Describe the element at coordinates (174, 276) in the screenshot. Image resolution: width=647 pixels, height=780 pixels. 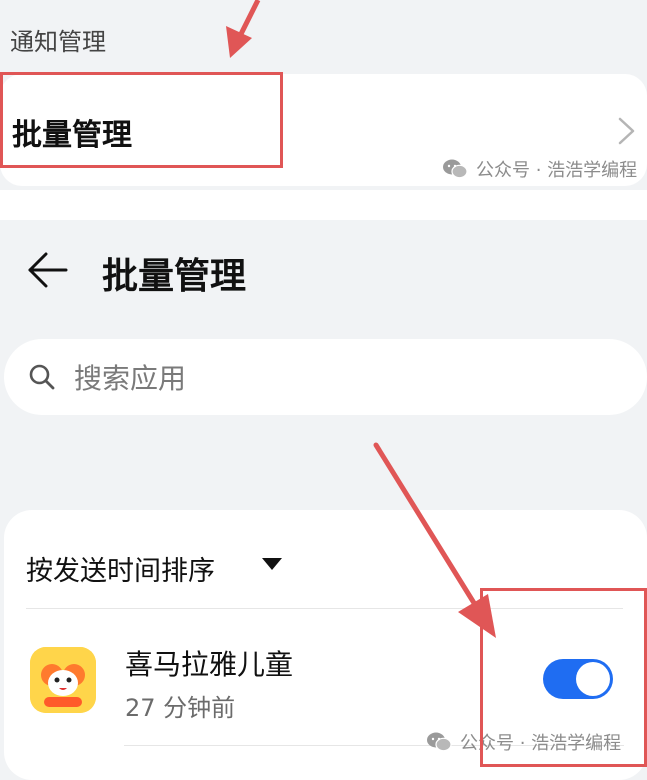
I see `page-title: 批量管理` at that location.